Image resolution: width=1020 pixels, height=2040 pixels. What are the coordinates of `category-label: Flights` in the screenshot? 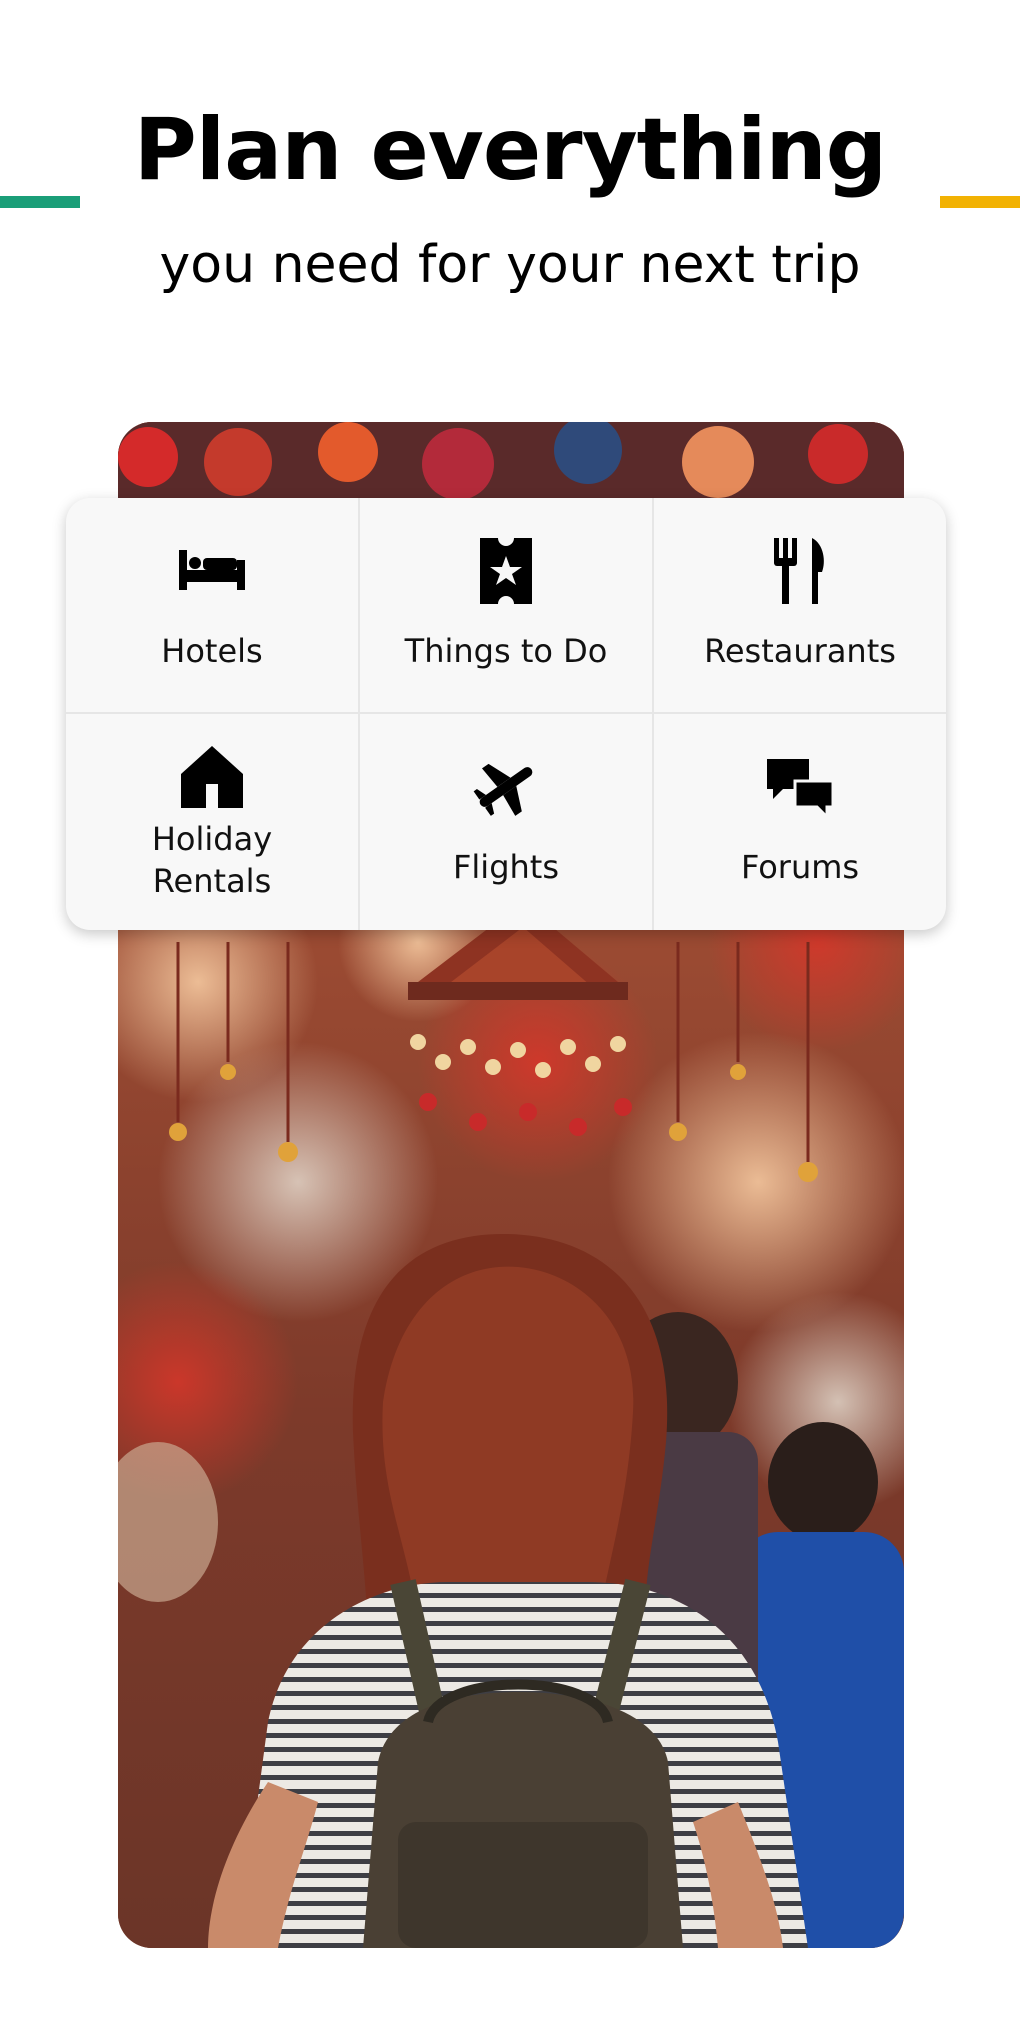 It's located at (506, 867).